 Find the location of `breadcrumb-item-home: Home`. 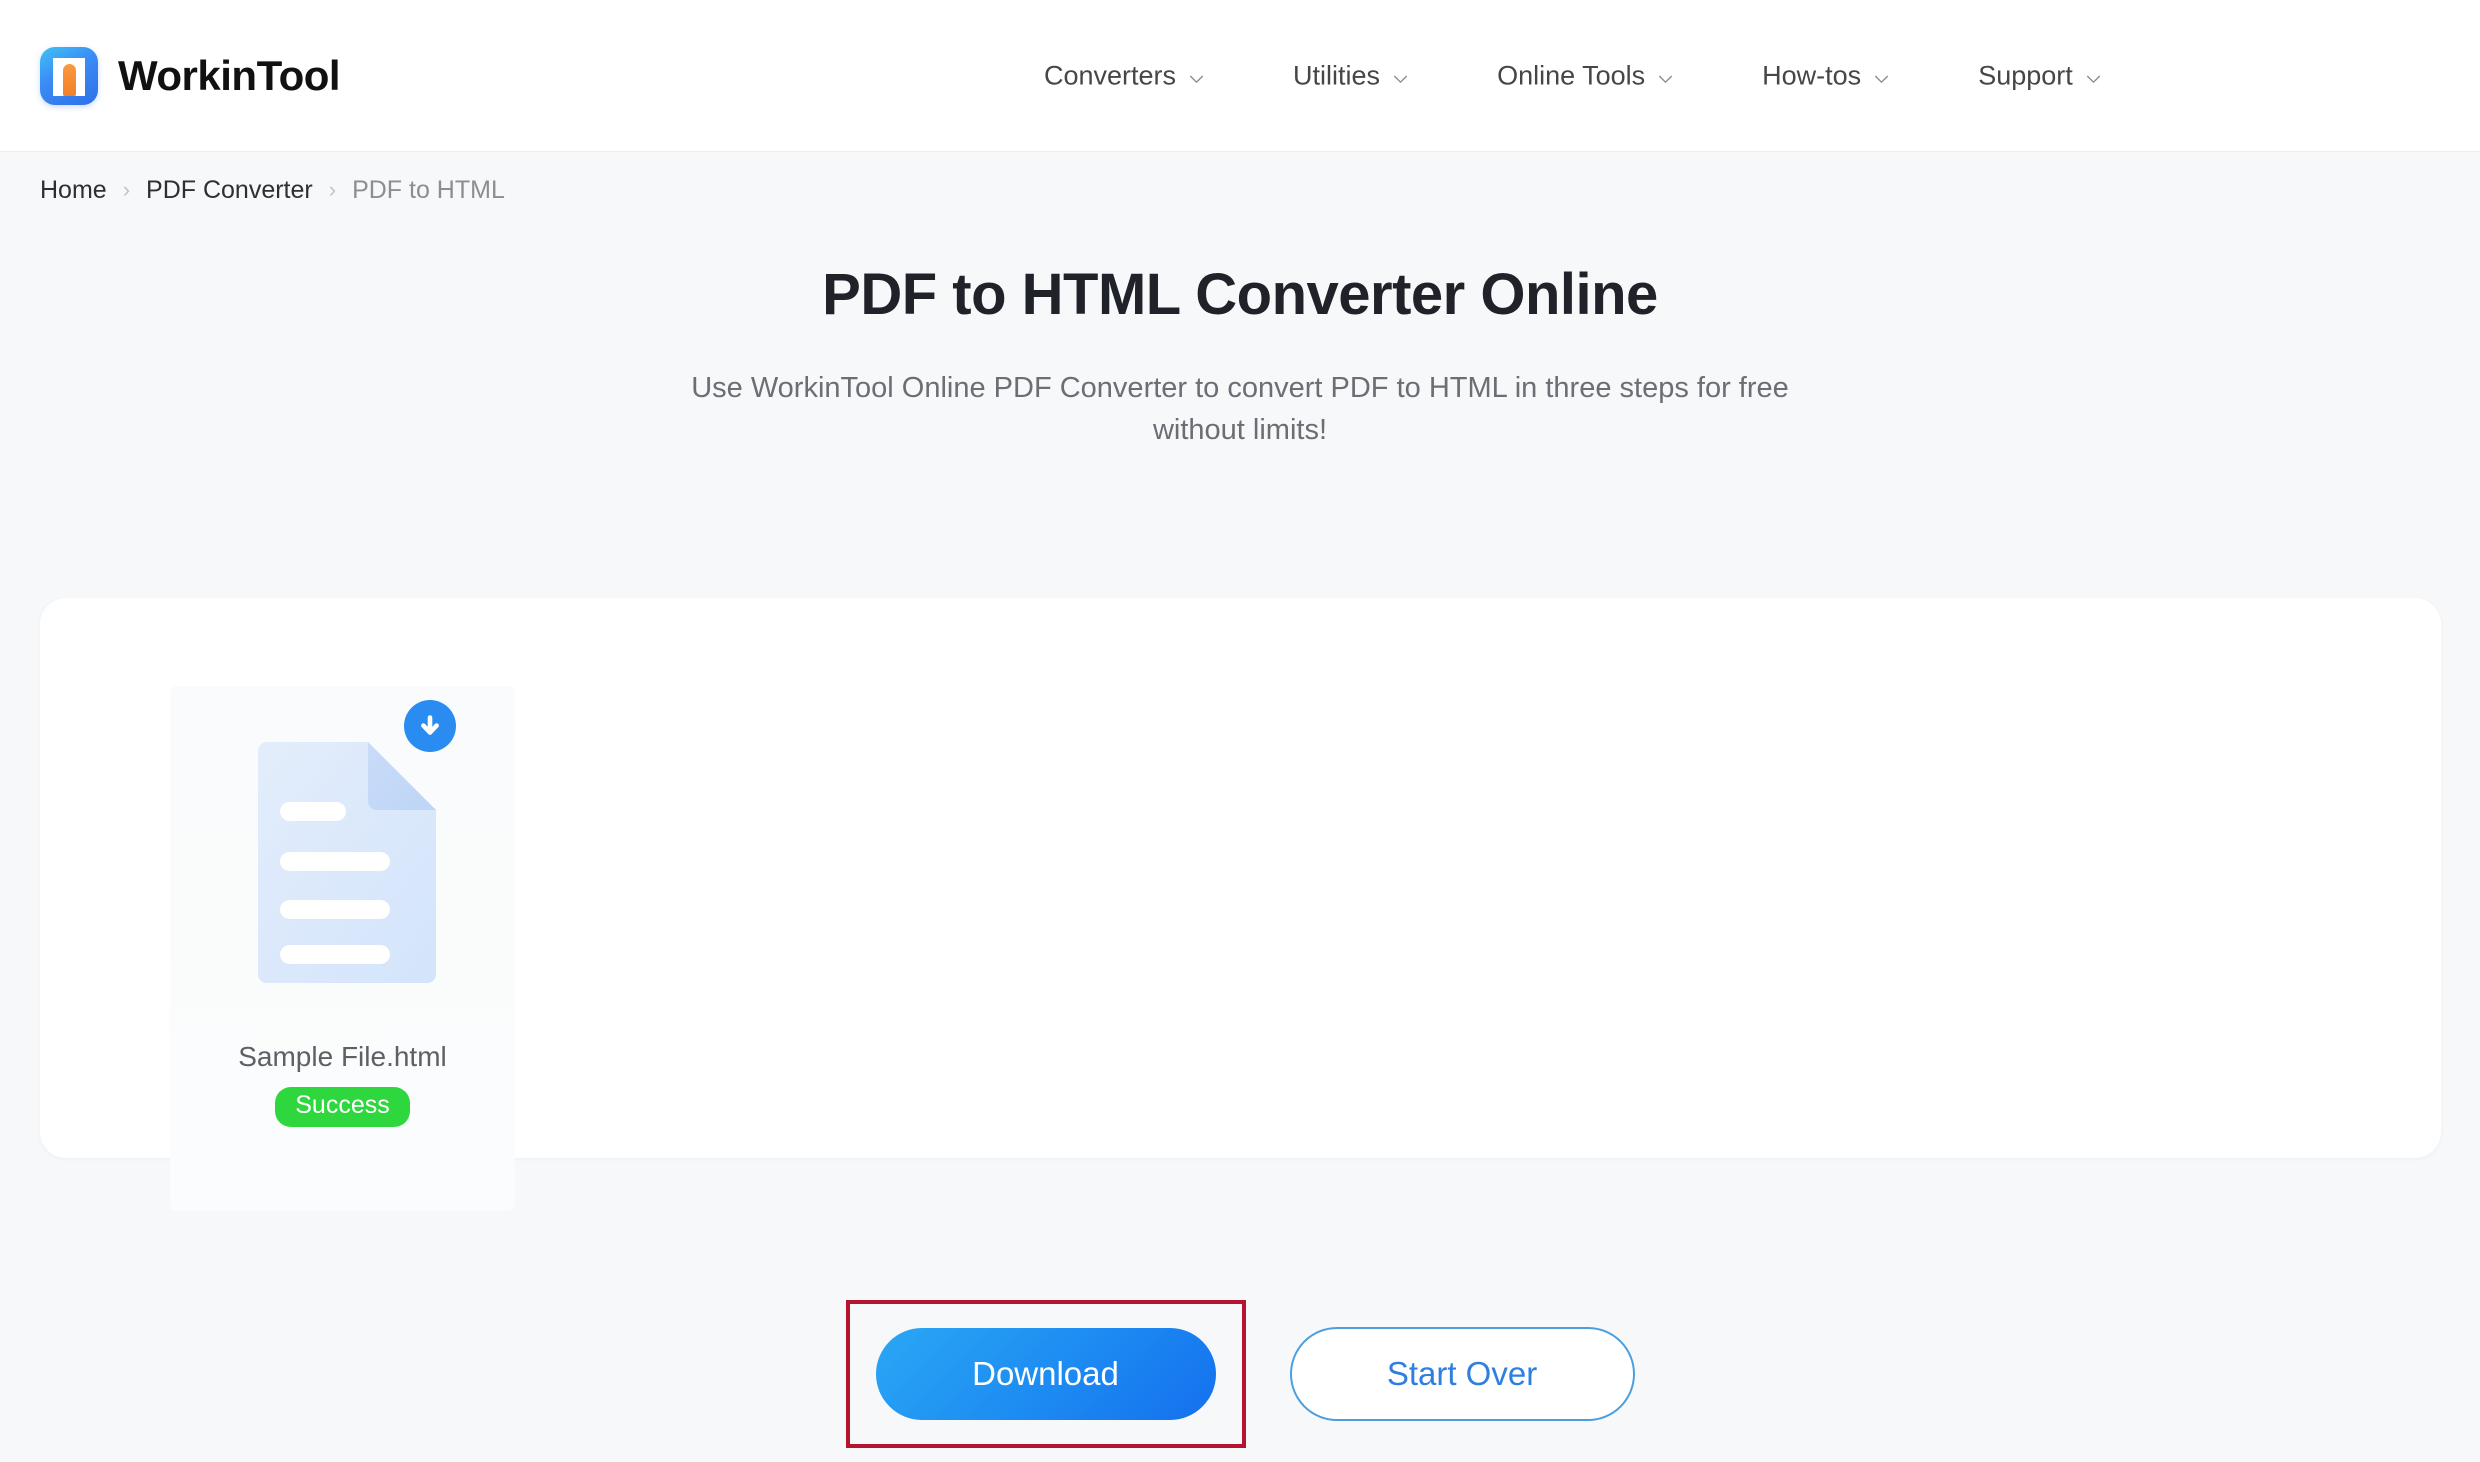

breadcrumb-item-home: Home is located at coordinates (73, 190).